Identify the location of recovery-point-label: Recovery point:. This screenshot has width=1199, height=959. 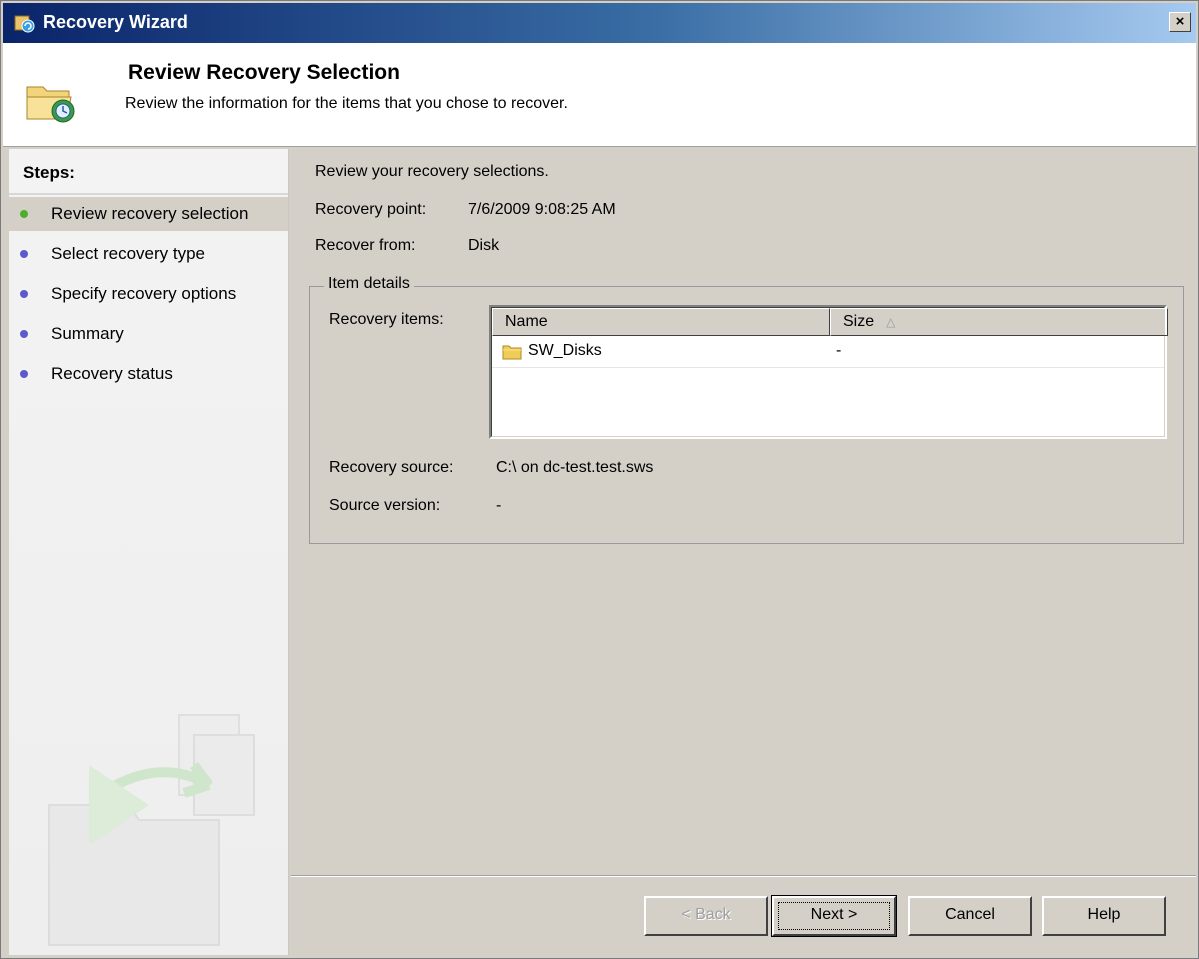
(371, 209).